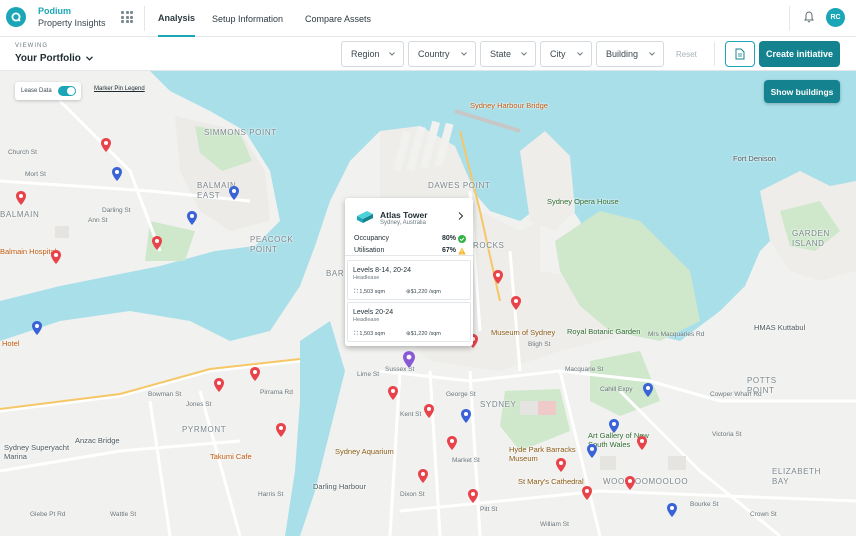 The width and height of the screenshot is (856, 536). What do you see at coordinates (372, 54) in the screenshot?
I see `region-dropdown: Region` at bounding box center [372, 54].